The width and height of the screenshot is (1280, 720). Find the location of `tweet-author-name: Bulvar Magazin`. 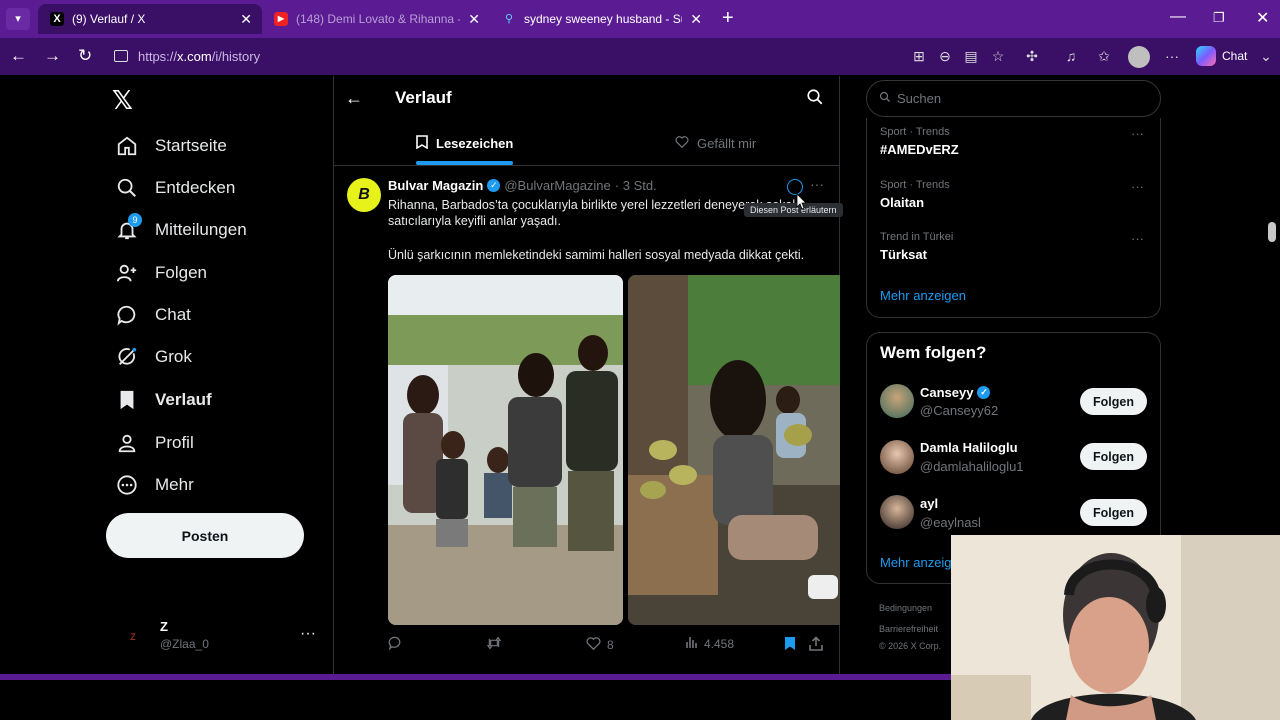

tweet-author-name: Bulvar Magazin is located at coordinates (435, 185).